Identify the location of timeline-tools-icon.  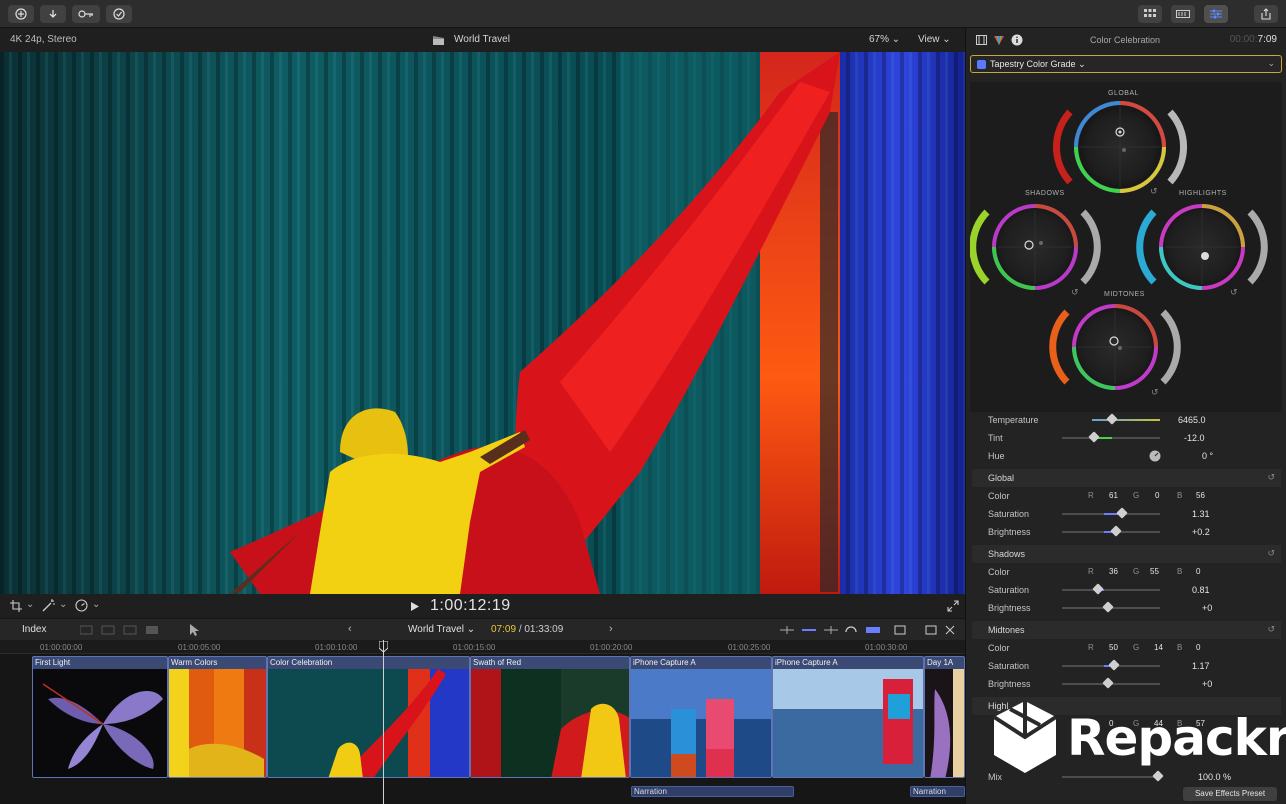
(870, 630).